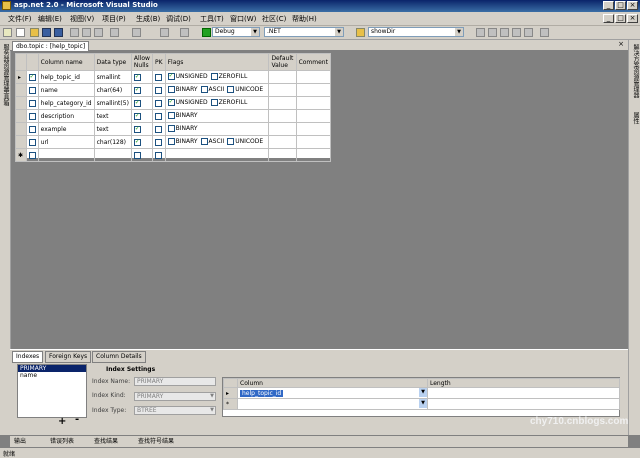  I want to click on column-name-cell: help_topic_id, so click(66, 77).